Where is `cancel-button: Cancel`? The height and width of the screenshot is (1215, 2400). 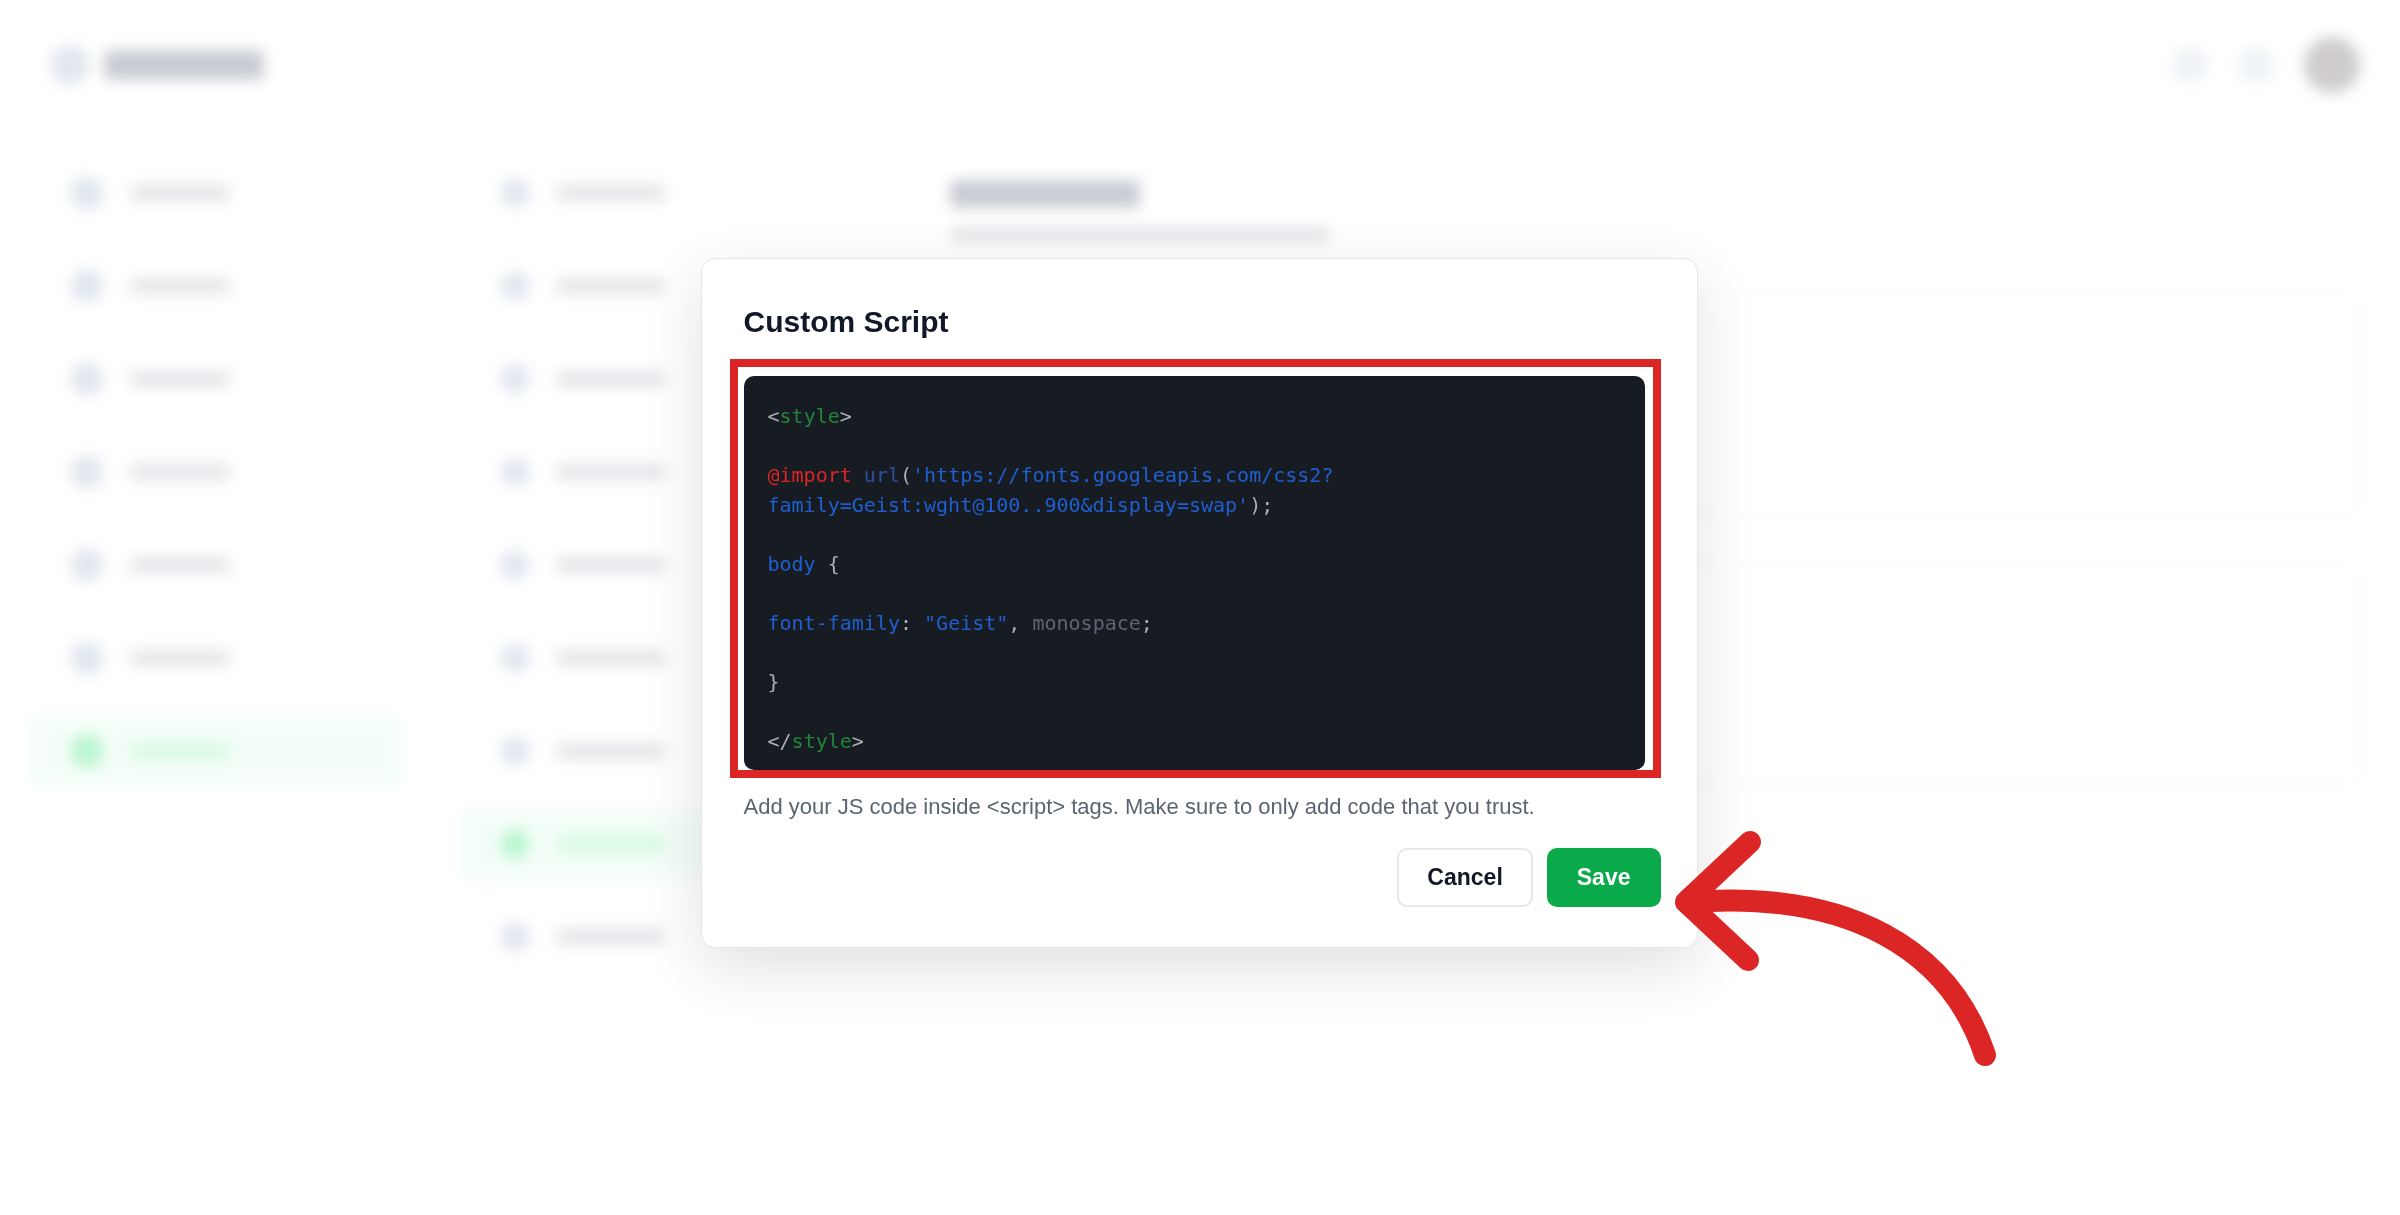 cancel-button: Cancel is located at coordinates (1465, 877).